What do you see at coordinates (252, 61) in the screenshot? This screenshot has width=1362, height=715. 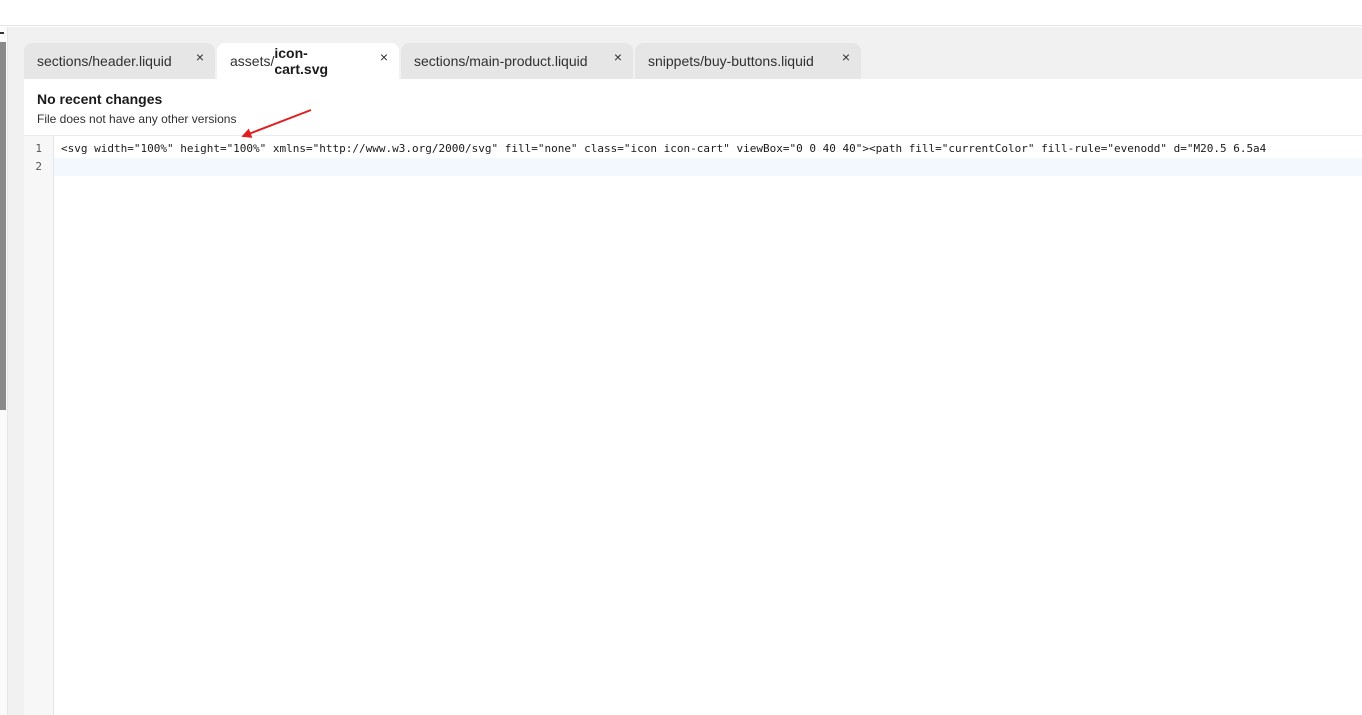 I see `tab-label-prefix: assets/` at bounding box center [252, 61].